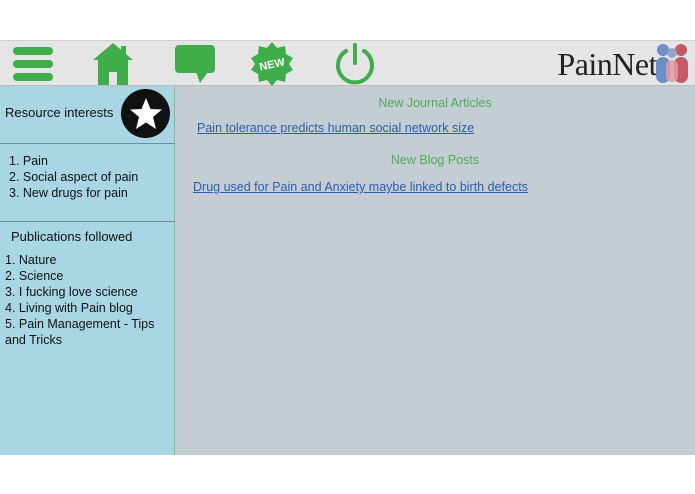 This screenshot has height=494, width=695. What do you see at coordinates (87, 292) in the screenshot?
I see `list-item: 3. I fucking love science` at bounding box center [87, 292].